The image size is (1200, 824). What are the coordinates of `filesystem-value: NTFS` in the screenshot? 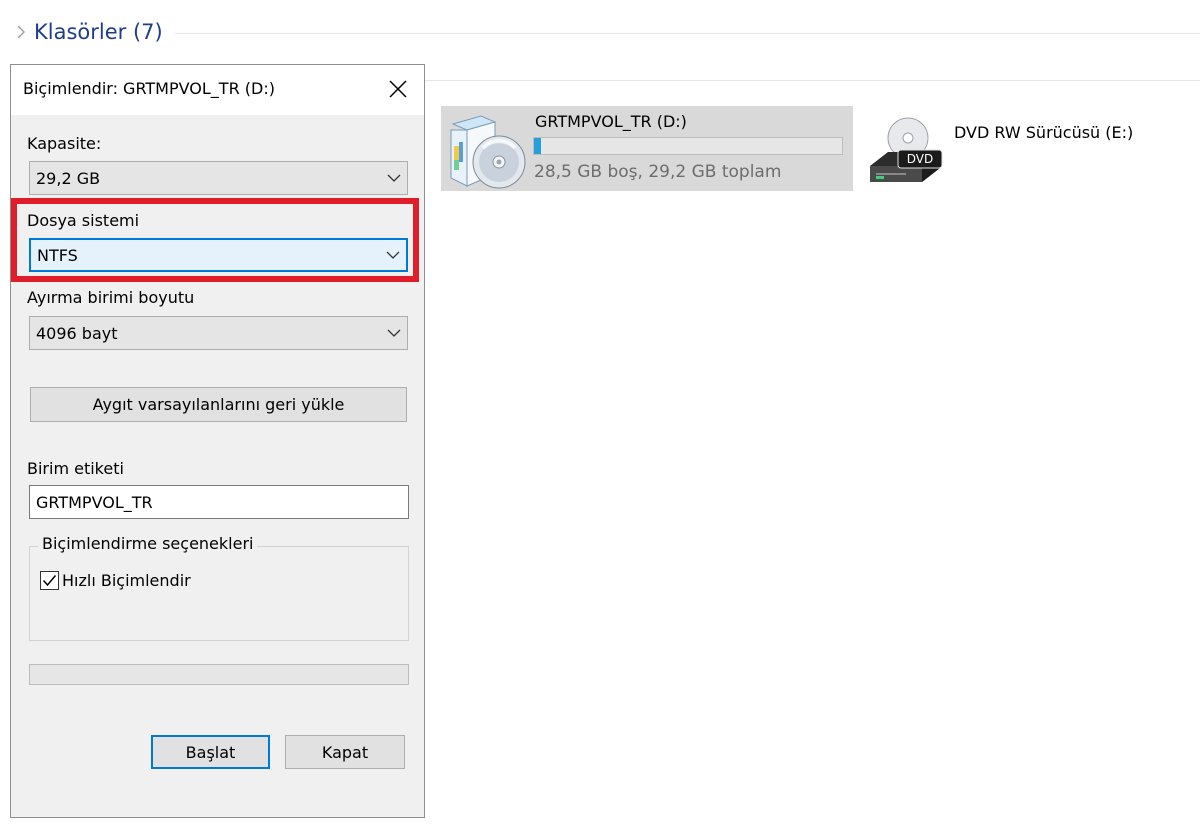 It's located at (57, 255).